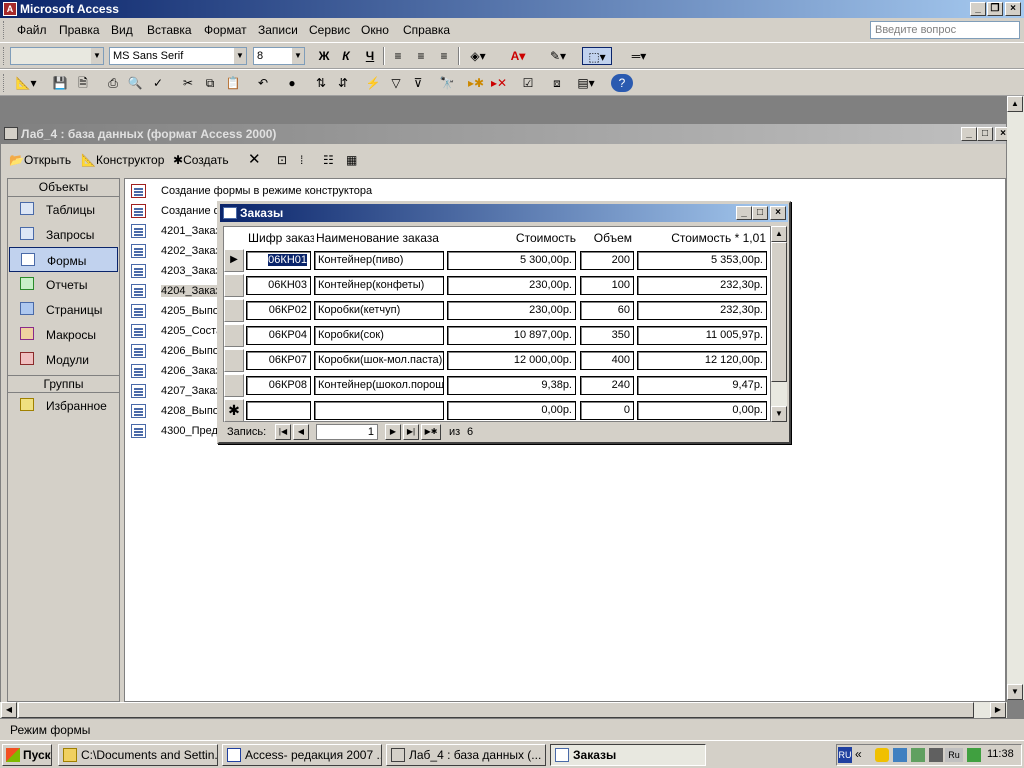 Image resolution: width=1024 pixels, height=768 pixels. What do you see at coordinates (122, 160) in the screenshot?
I see `design-button: 📐Конструктор` at bounding box center [122, 160].